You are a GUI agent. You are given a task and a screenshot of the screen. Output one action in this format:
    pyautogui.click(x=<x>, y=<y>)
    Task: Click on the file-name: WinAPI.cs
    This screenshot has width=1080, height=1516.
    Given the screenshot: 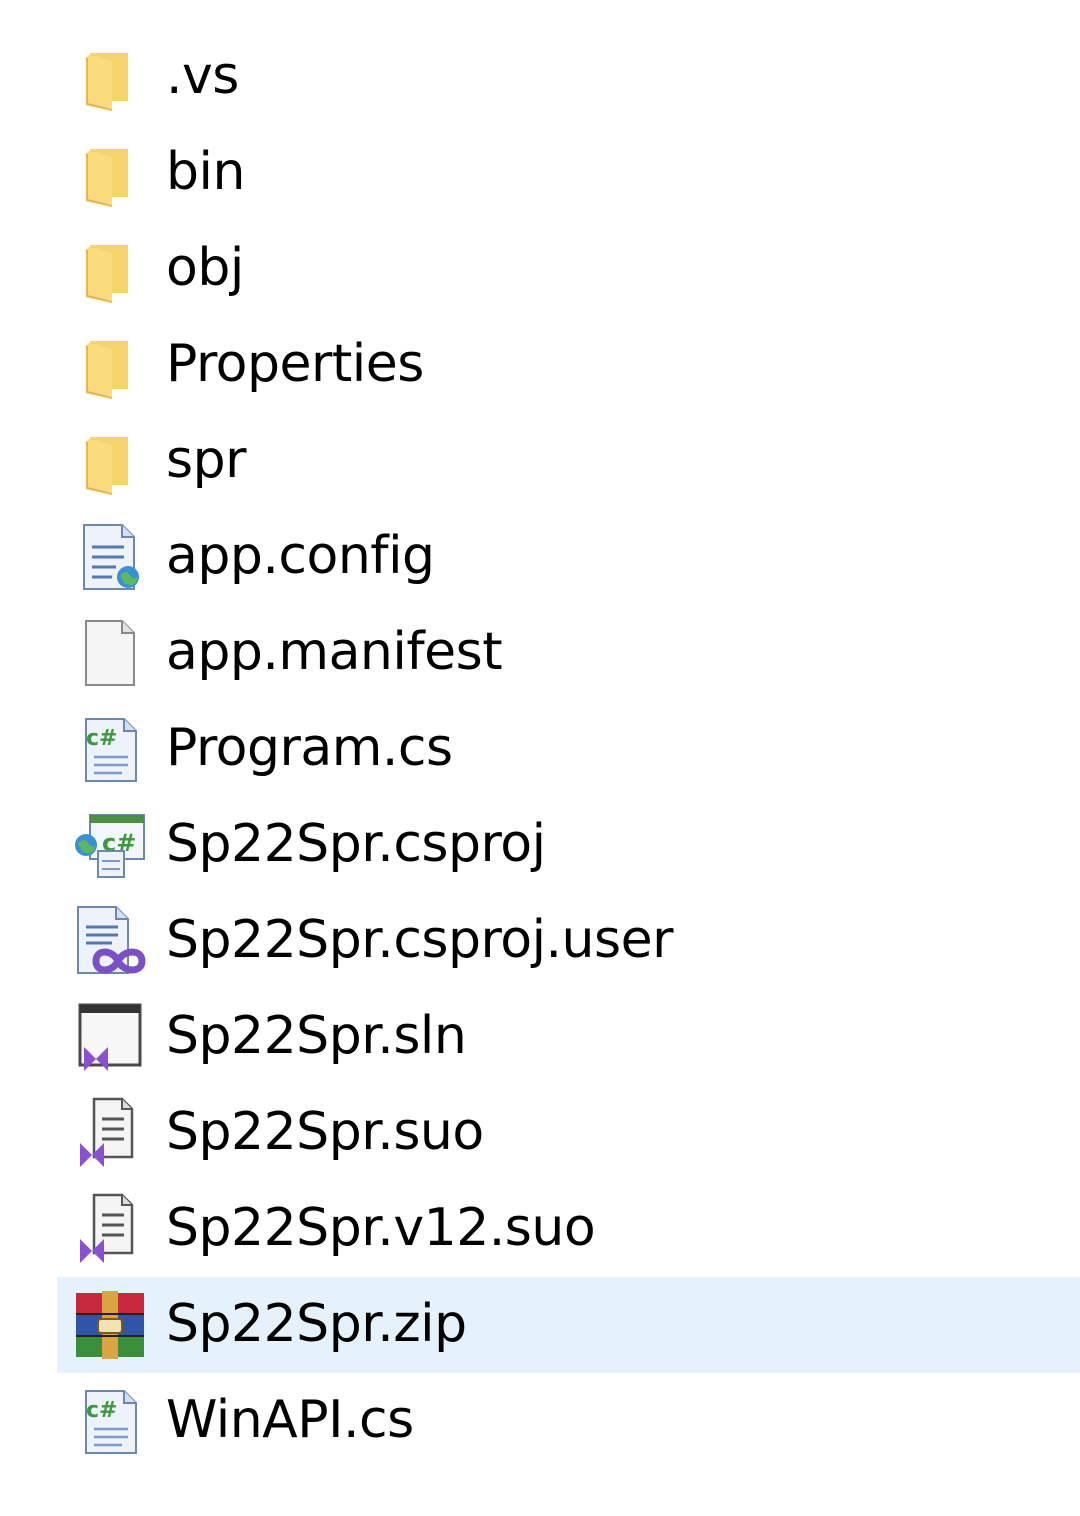 What is the action you would take?
    pyautogui.click(x=290, y=1419)
    